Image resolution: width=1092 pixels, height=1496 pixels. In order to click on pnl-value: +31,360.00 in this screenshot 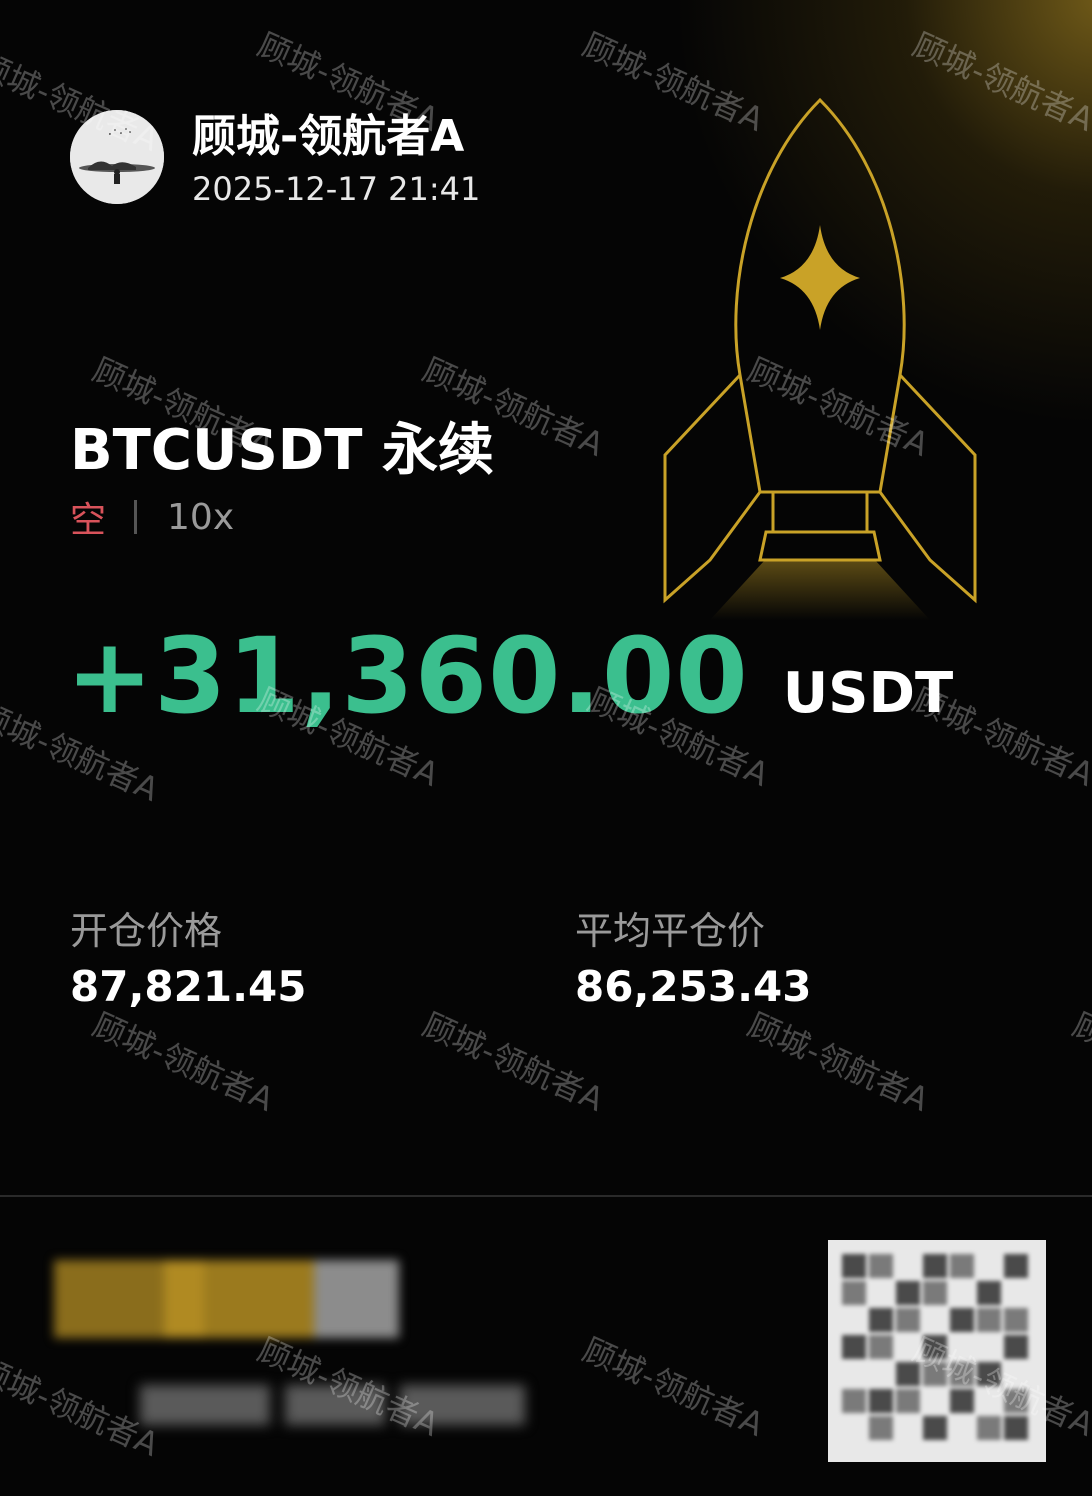, I will do `click(407, 676)`.